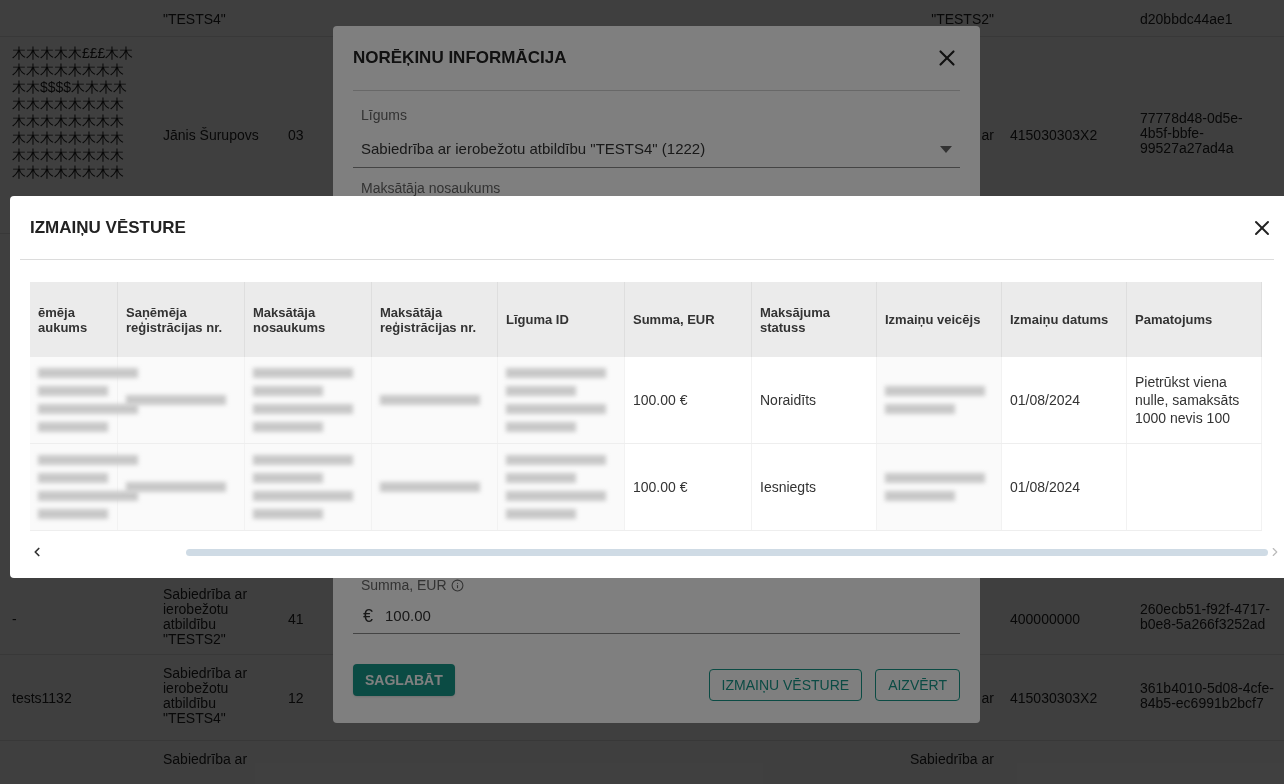 The image size is (1284, 784). I want to click on column-header: Maksājuma statuss, so click(796, 319).